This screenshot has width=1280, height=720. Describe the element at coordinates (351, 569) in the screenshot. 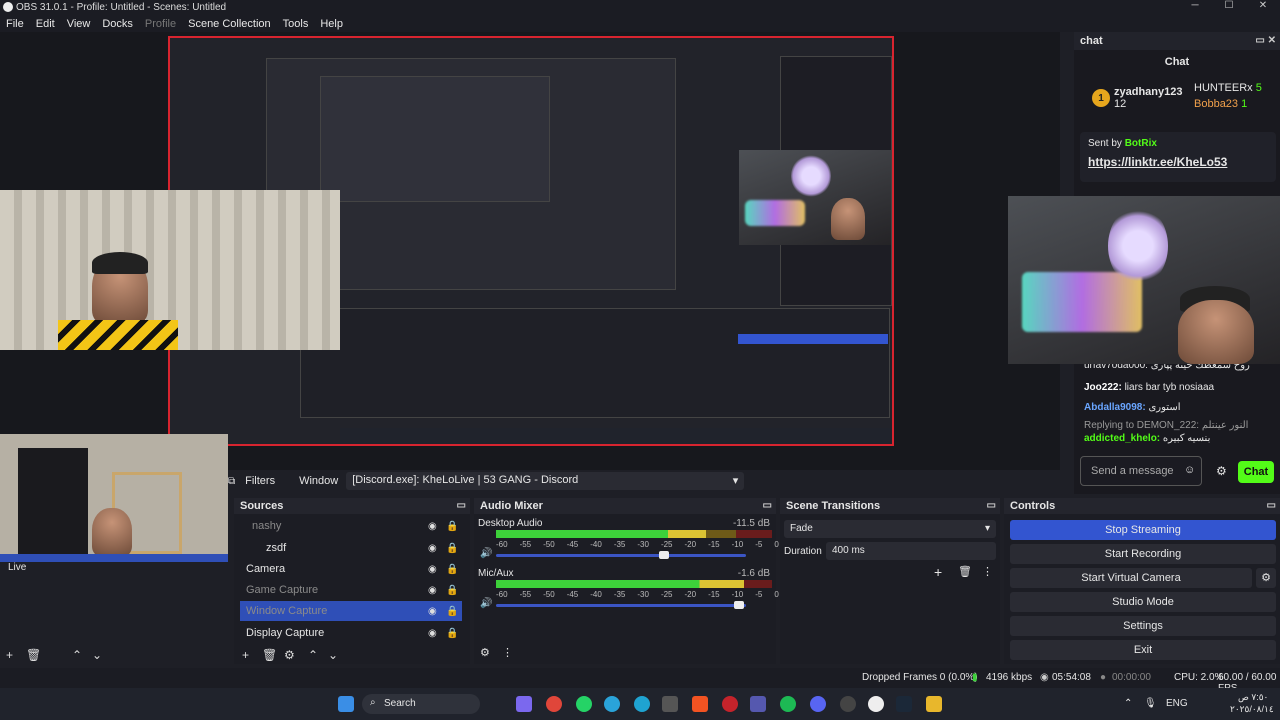

I see `source-item: Camera ◉ 🔒` at that location.